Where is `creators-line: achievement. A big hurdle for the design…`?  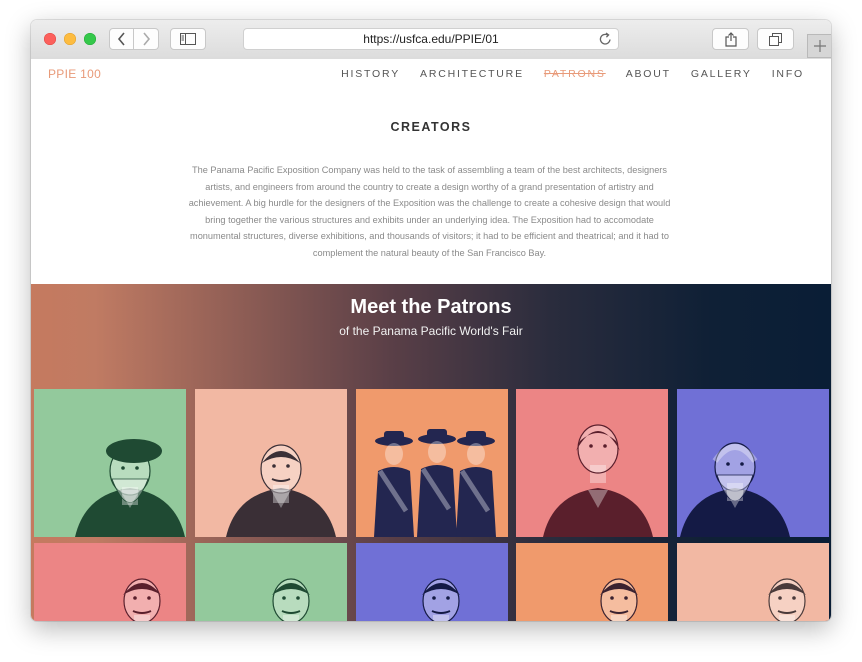
creators-line: achievement. A big hurdle for the design… is located at coordinates (429, 203).